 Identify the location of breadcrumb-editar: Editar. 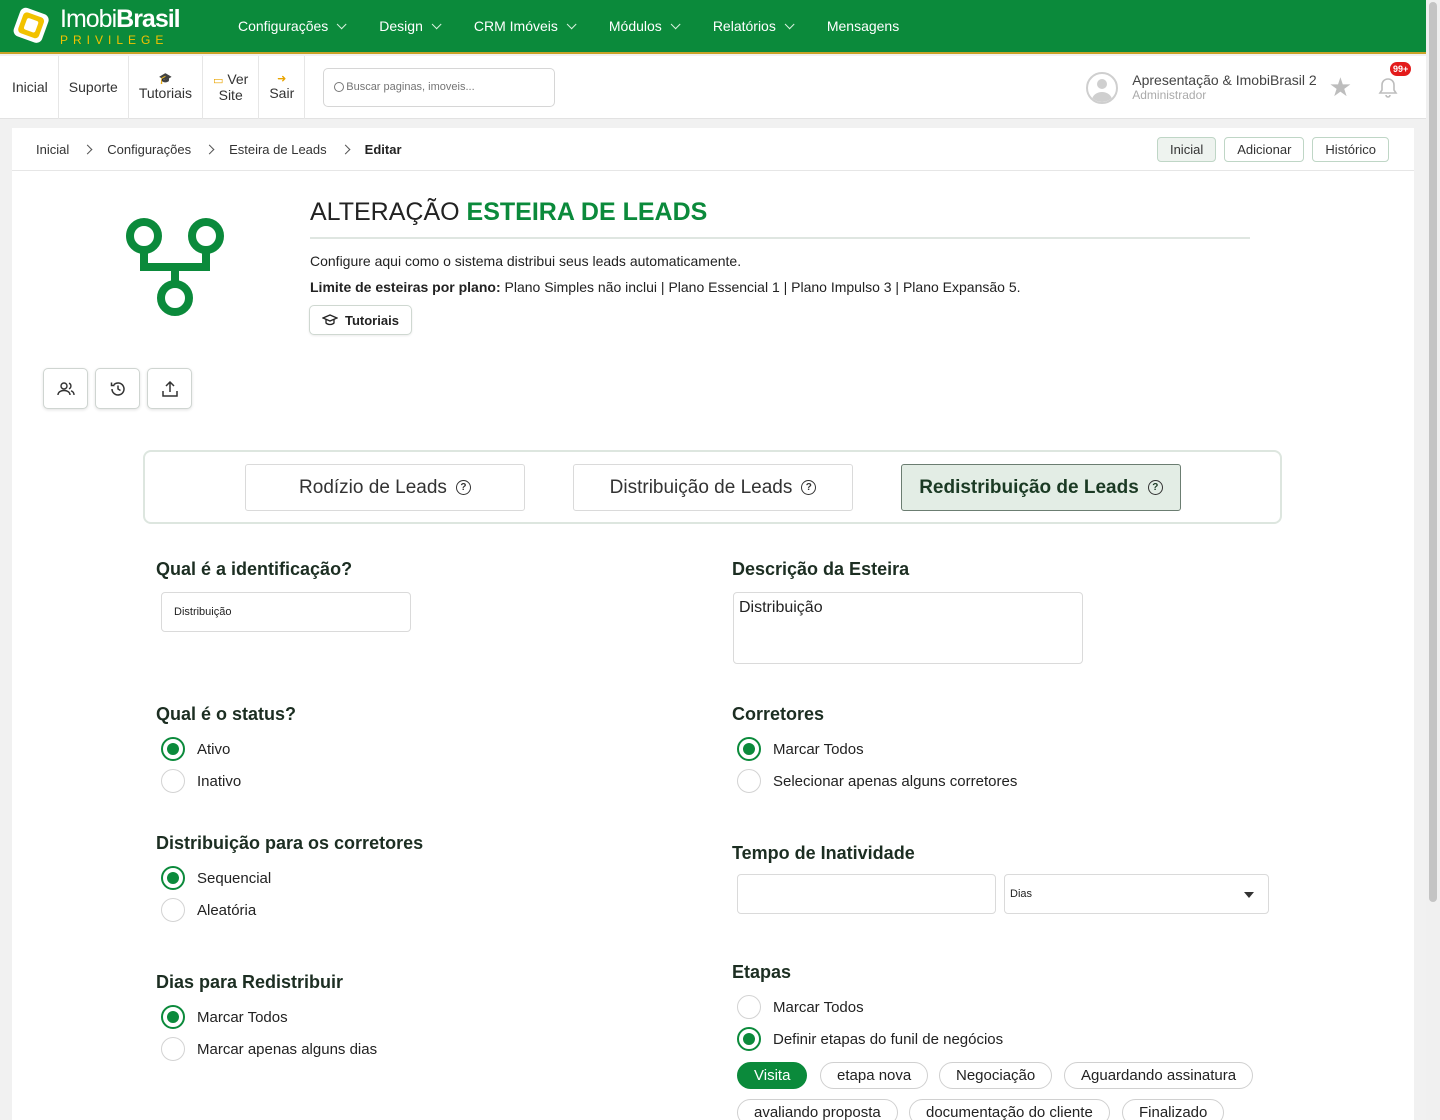
(383, 149).